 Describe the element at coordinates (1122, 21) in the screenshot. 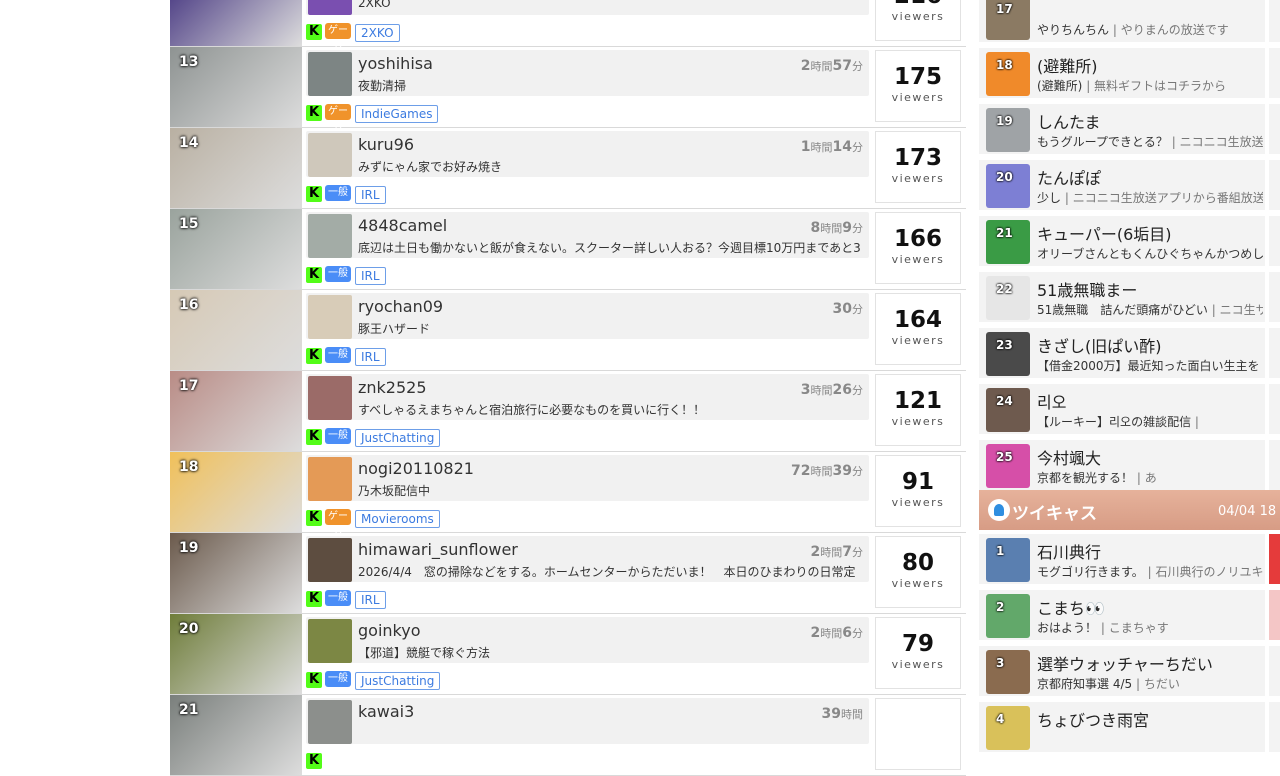

I see `ranking-item-box: 17 やりちんちん | やりまんの放送です` at that location.